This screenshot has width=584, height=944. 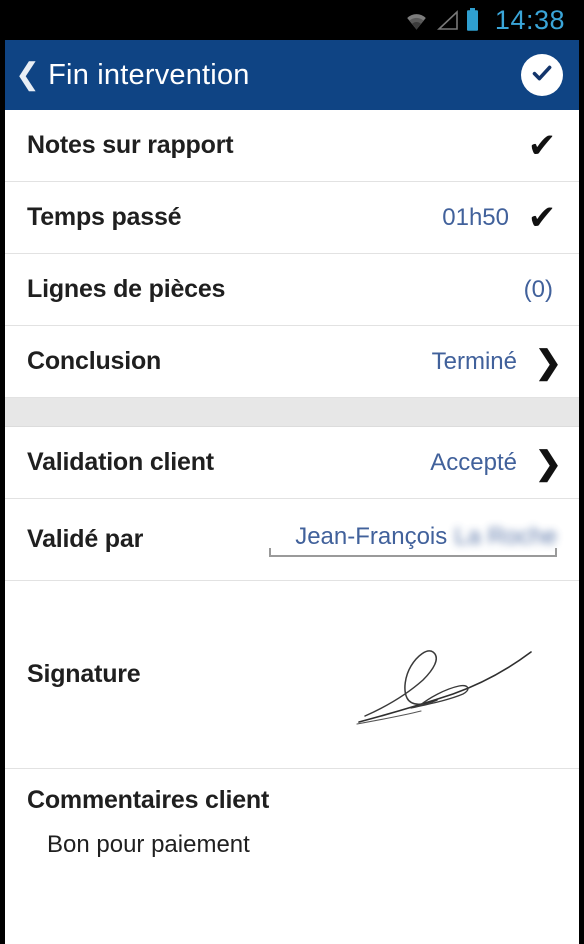 I want to click on row-value: 01h50, so click(x=475, y=217).